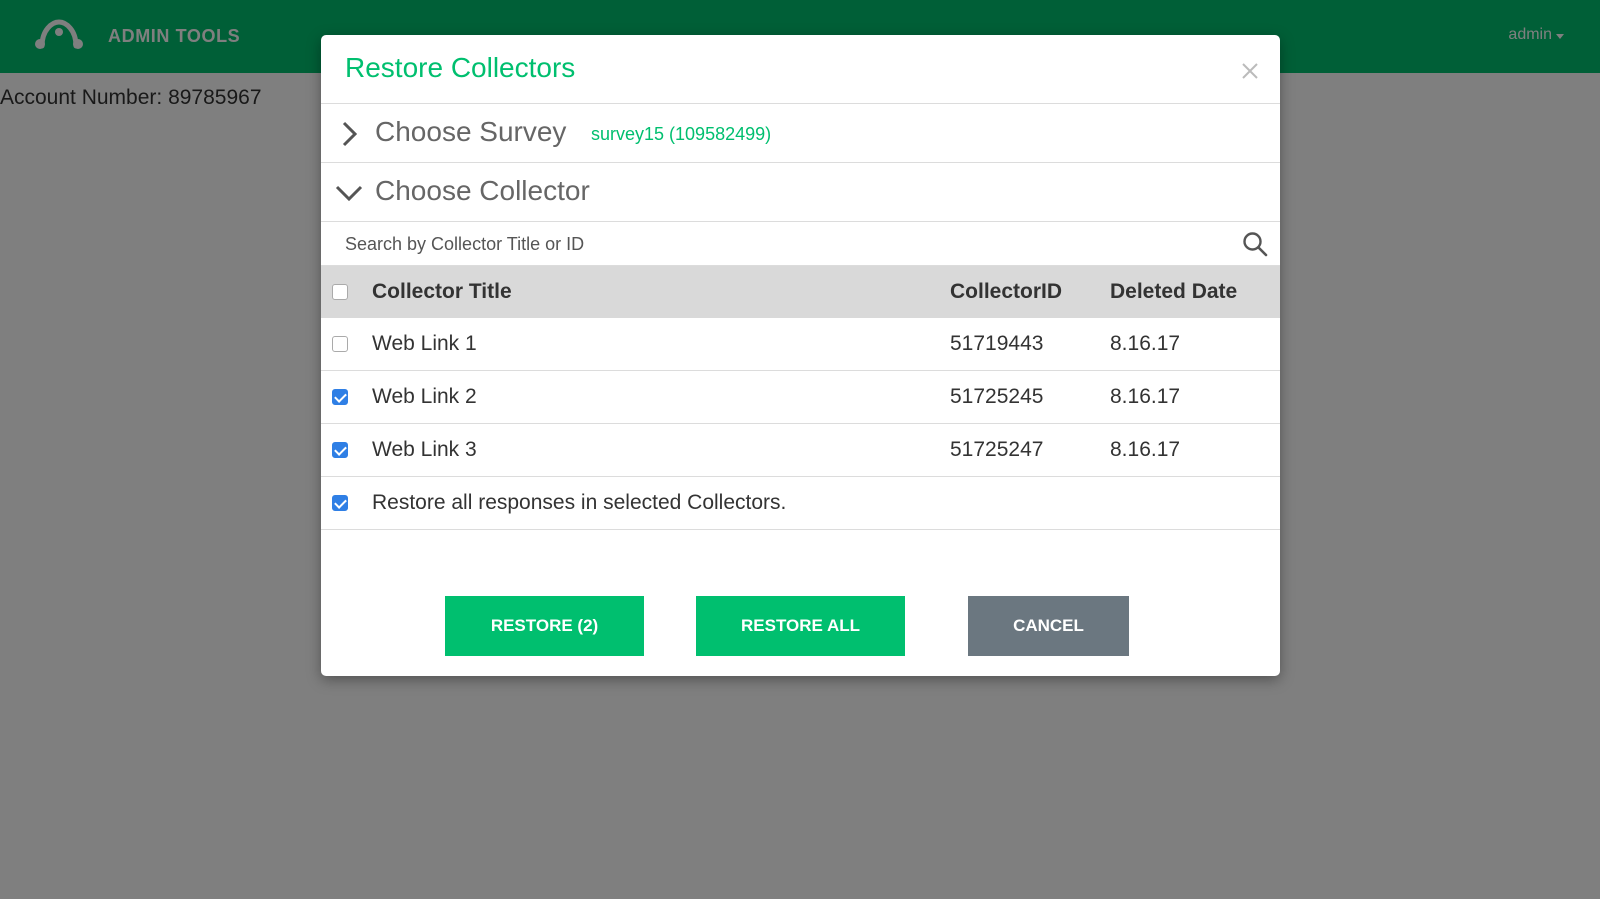 This screenshot has width=1600, height=899. What do you see at coordinates (660, 397) in the screenshot?
I see `collector-title: Web Link 2` at bounding box center [660, 397].